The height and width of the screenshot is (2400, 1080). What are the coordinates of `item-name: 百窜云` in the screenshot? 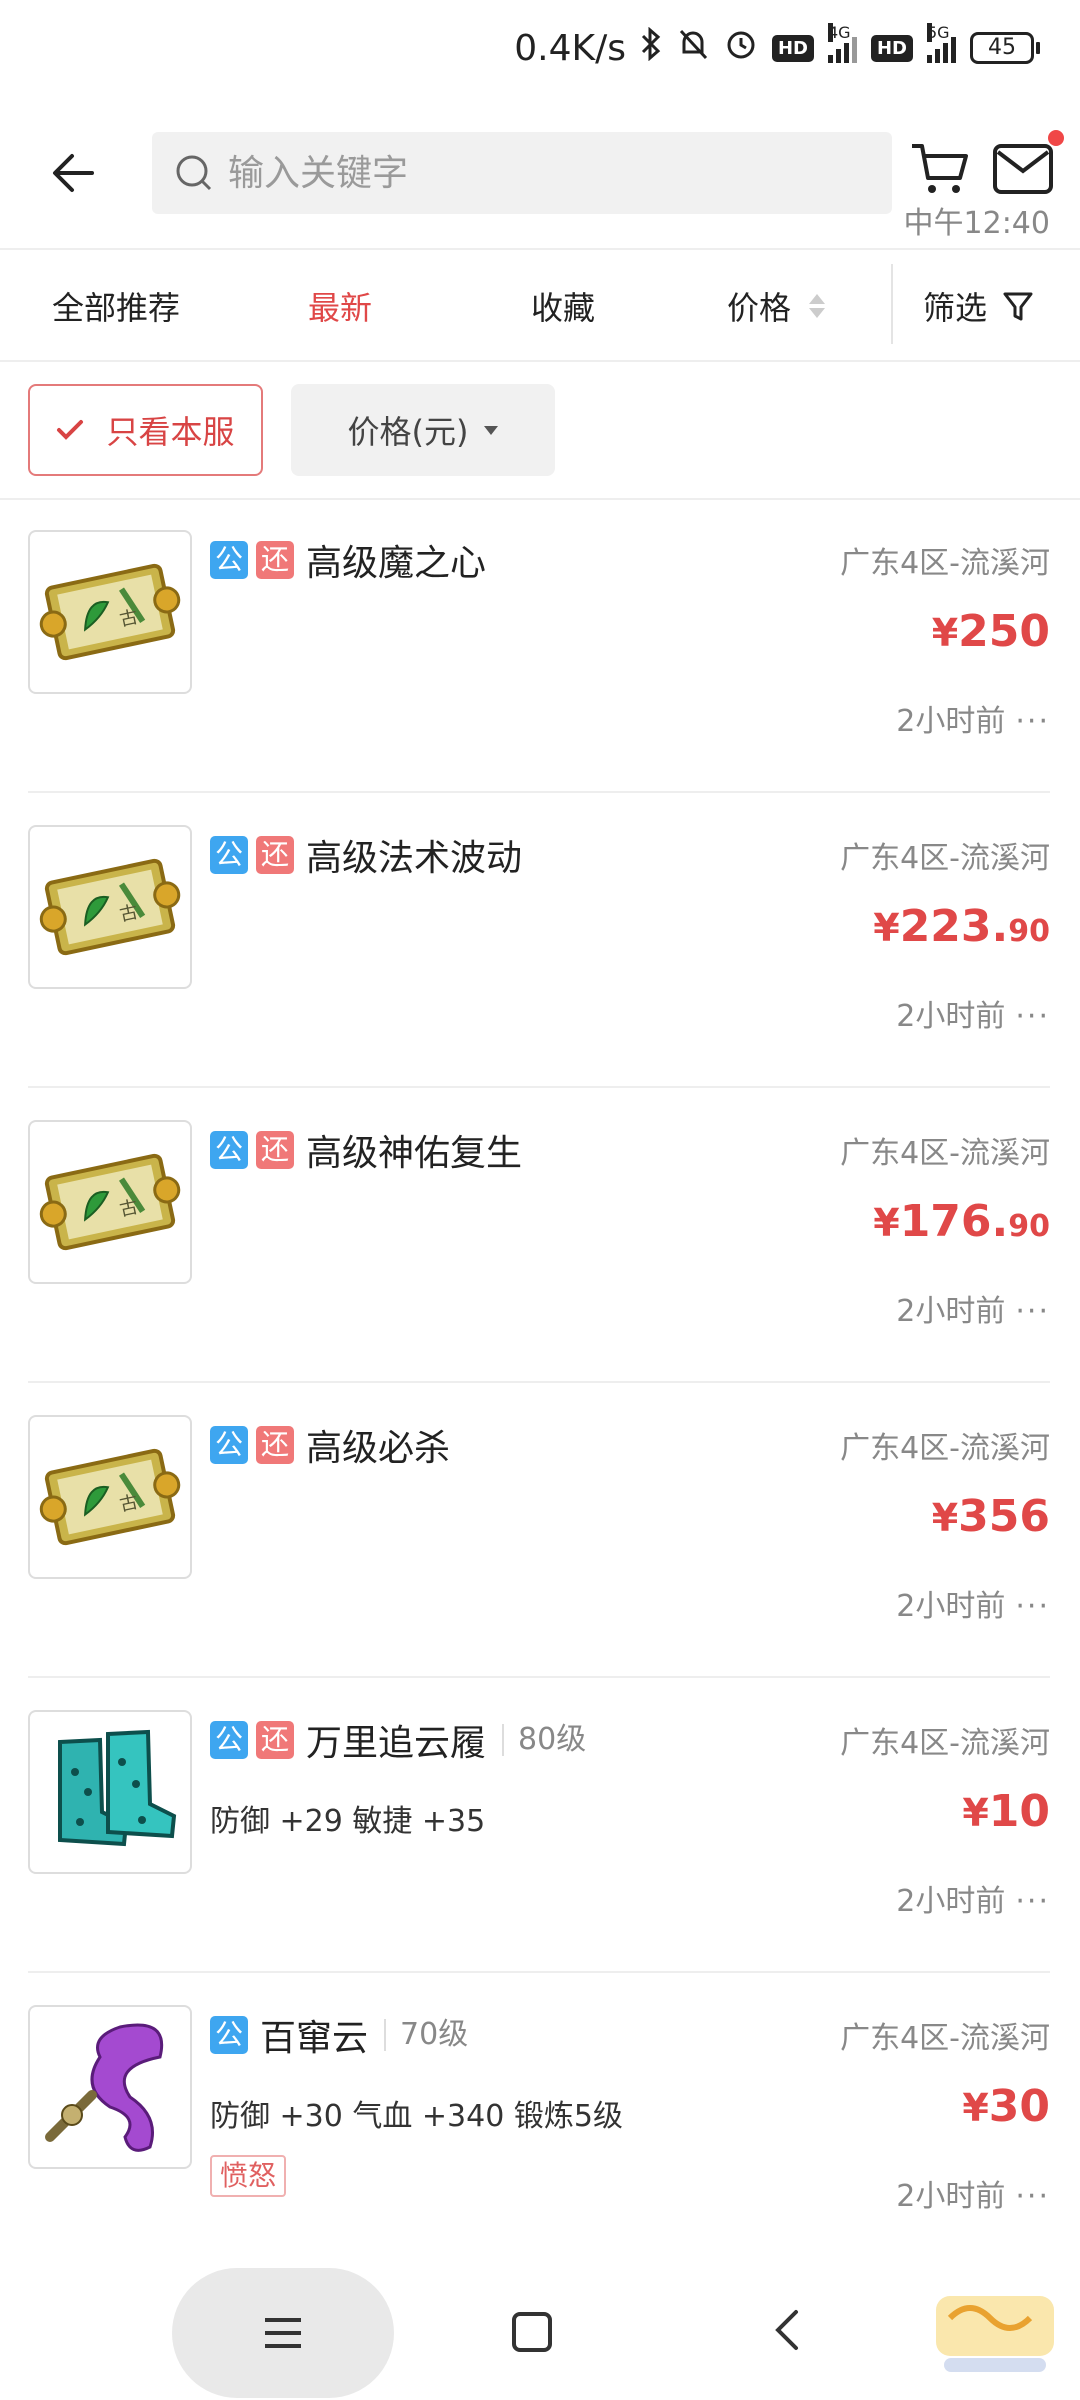 It's located at (314, 2038).